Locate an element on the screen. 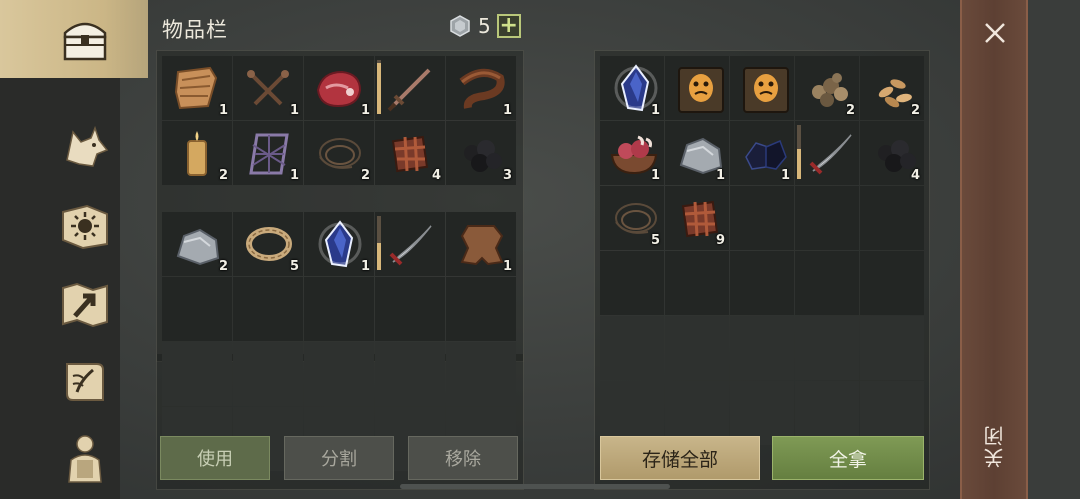  gem-counter: 5 + is located at coordinates (484, 26).